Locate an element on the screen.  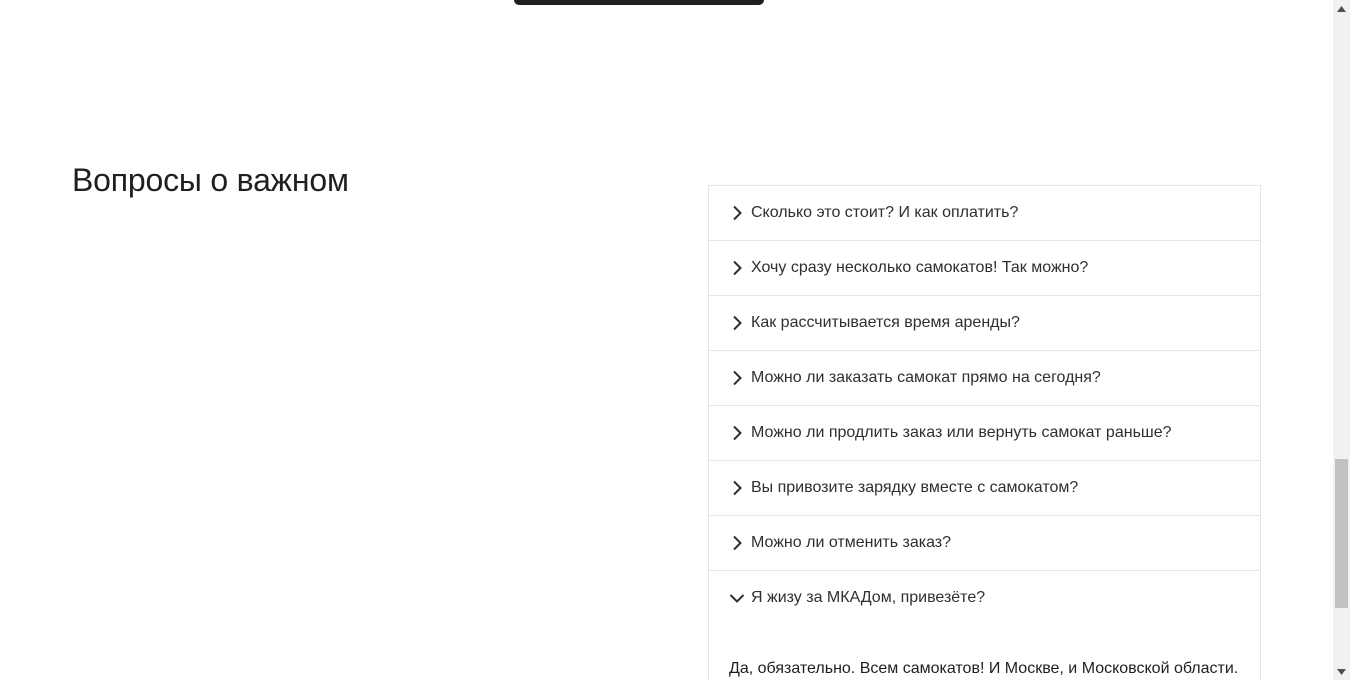
faq-item: Сколько это стоит? И как оплатить? is located at coordinates (984, 213).